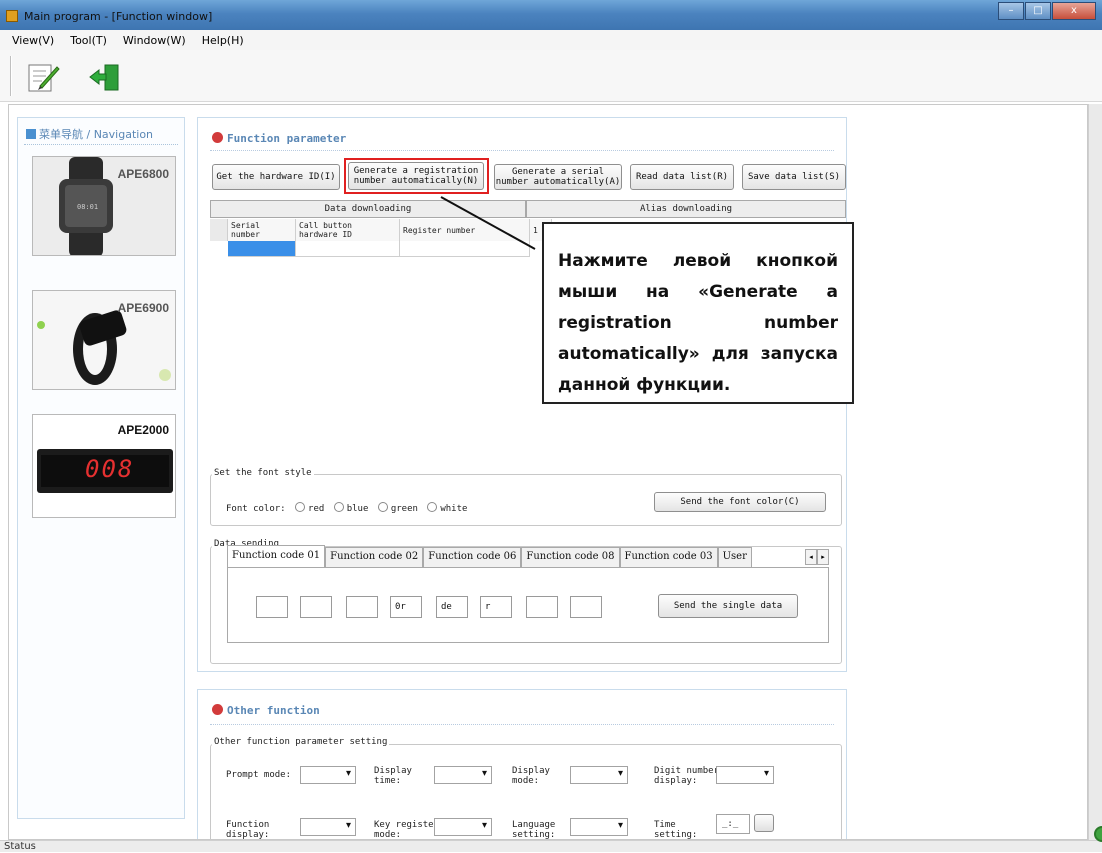 This screenshot has height=853, width=1102. I want to click on label-line: Time, so click(665, 825).